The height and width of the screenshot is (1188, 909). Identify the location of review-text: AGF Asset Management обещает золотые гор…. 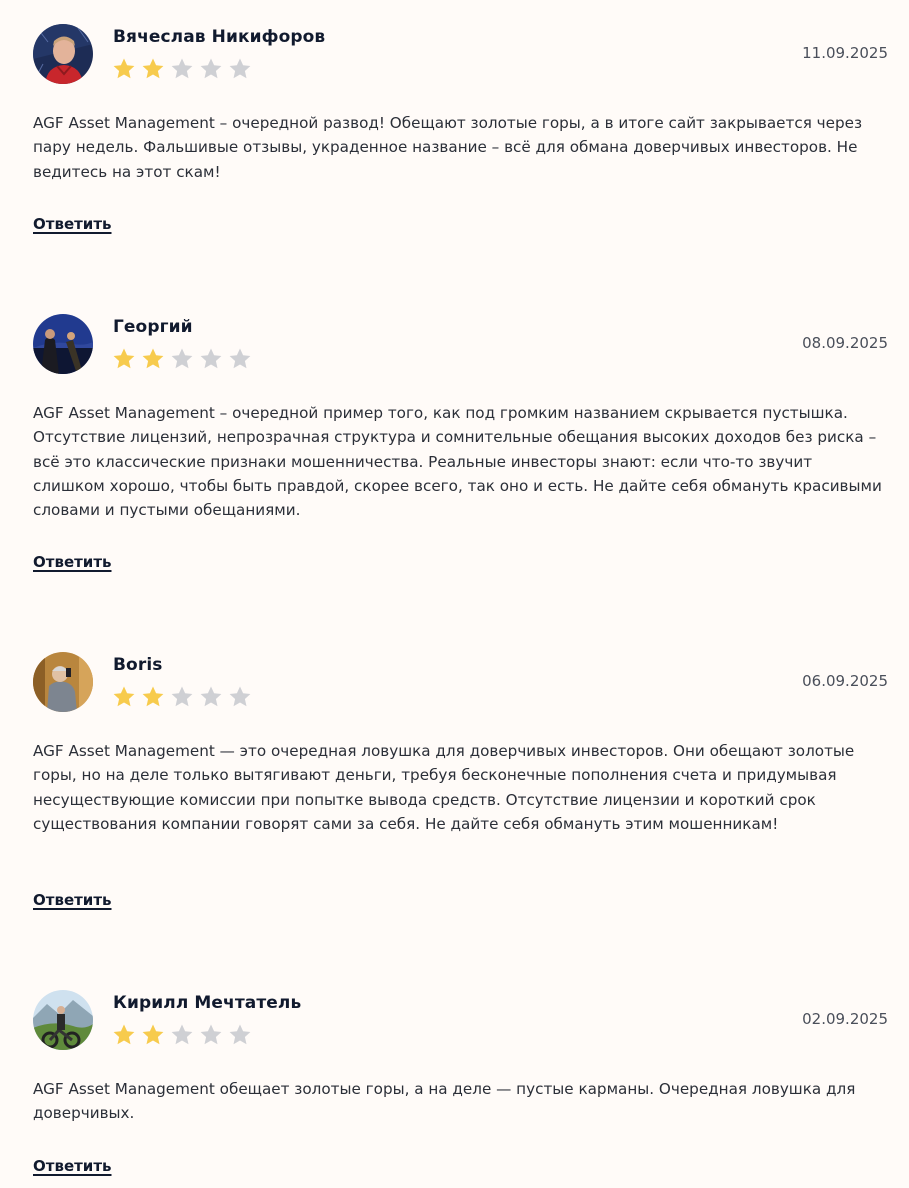
(444, 1101).